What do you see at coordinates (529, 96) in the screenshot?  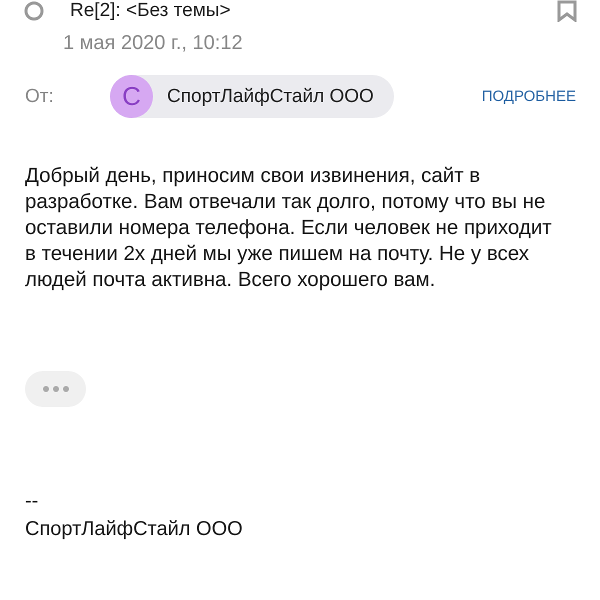 I see `details-link: ПОДРОБНЕЕ` at bounding box center [529, 96].